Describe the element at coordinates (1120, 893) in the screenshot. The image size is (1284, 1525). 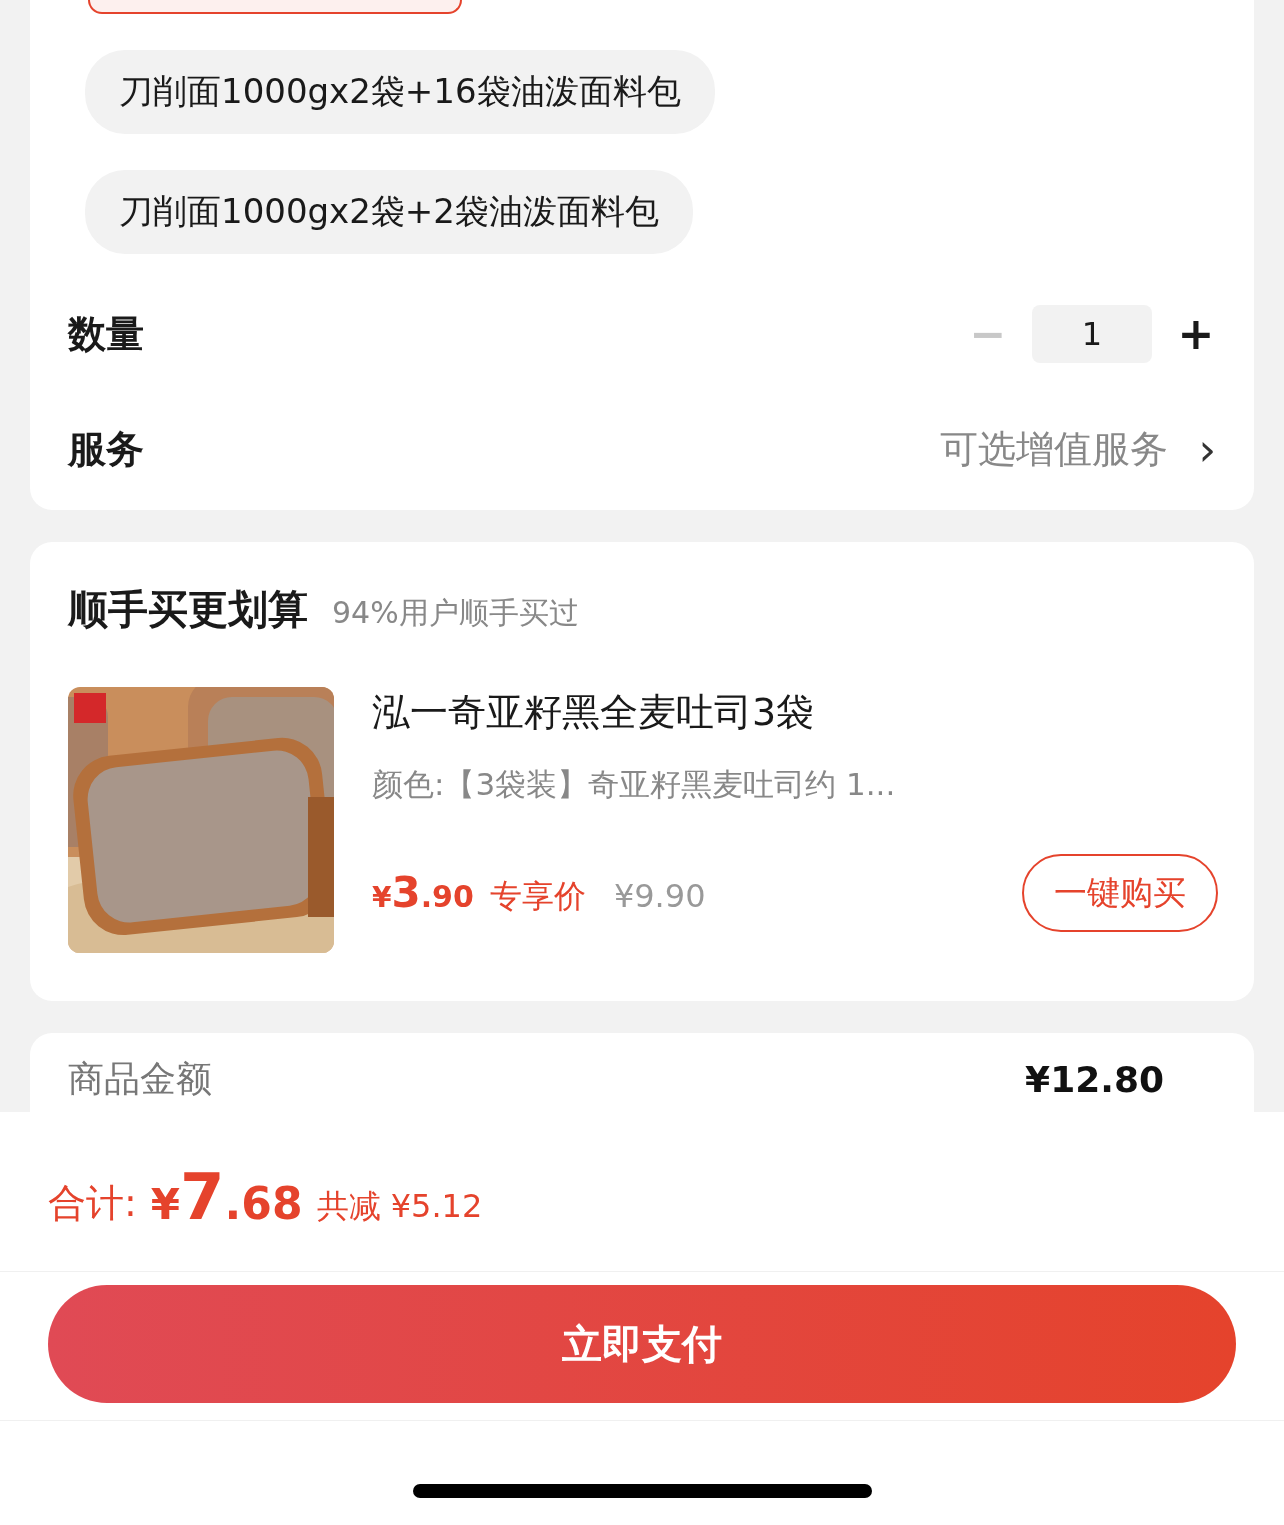
I see `buy-button: 一键购买` at that location.